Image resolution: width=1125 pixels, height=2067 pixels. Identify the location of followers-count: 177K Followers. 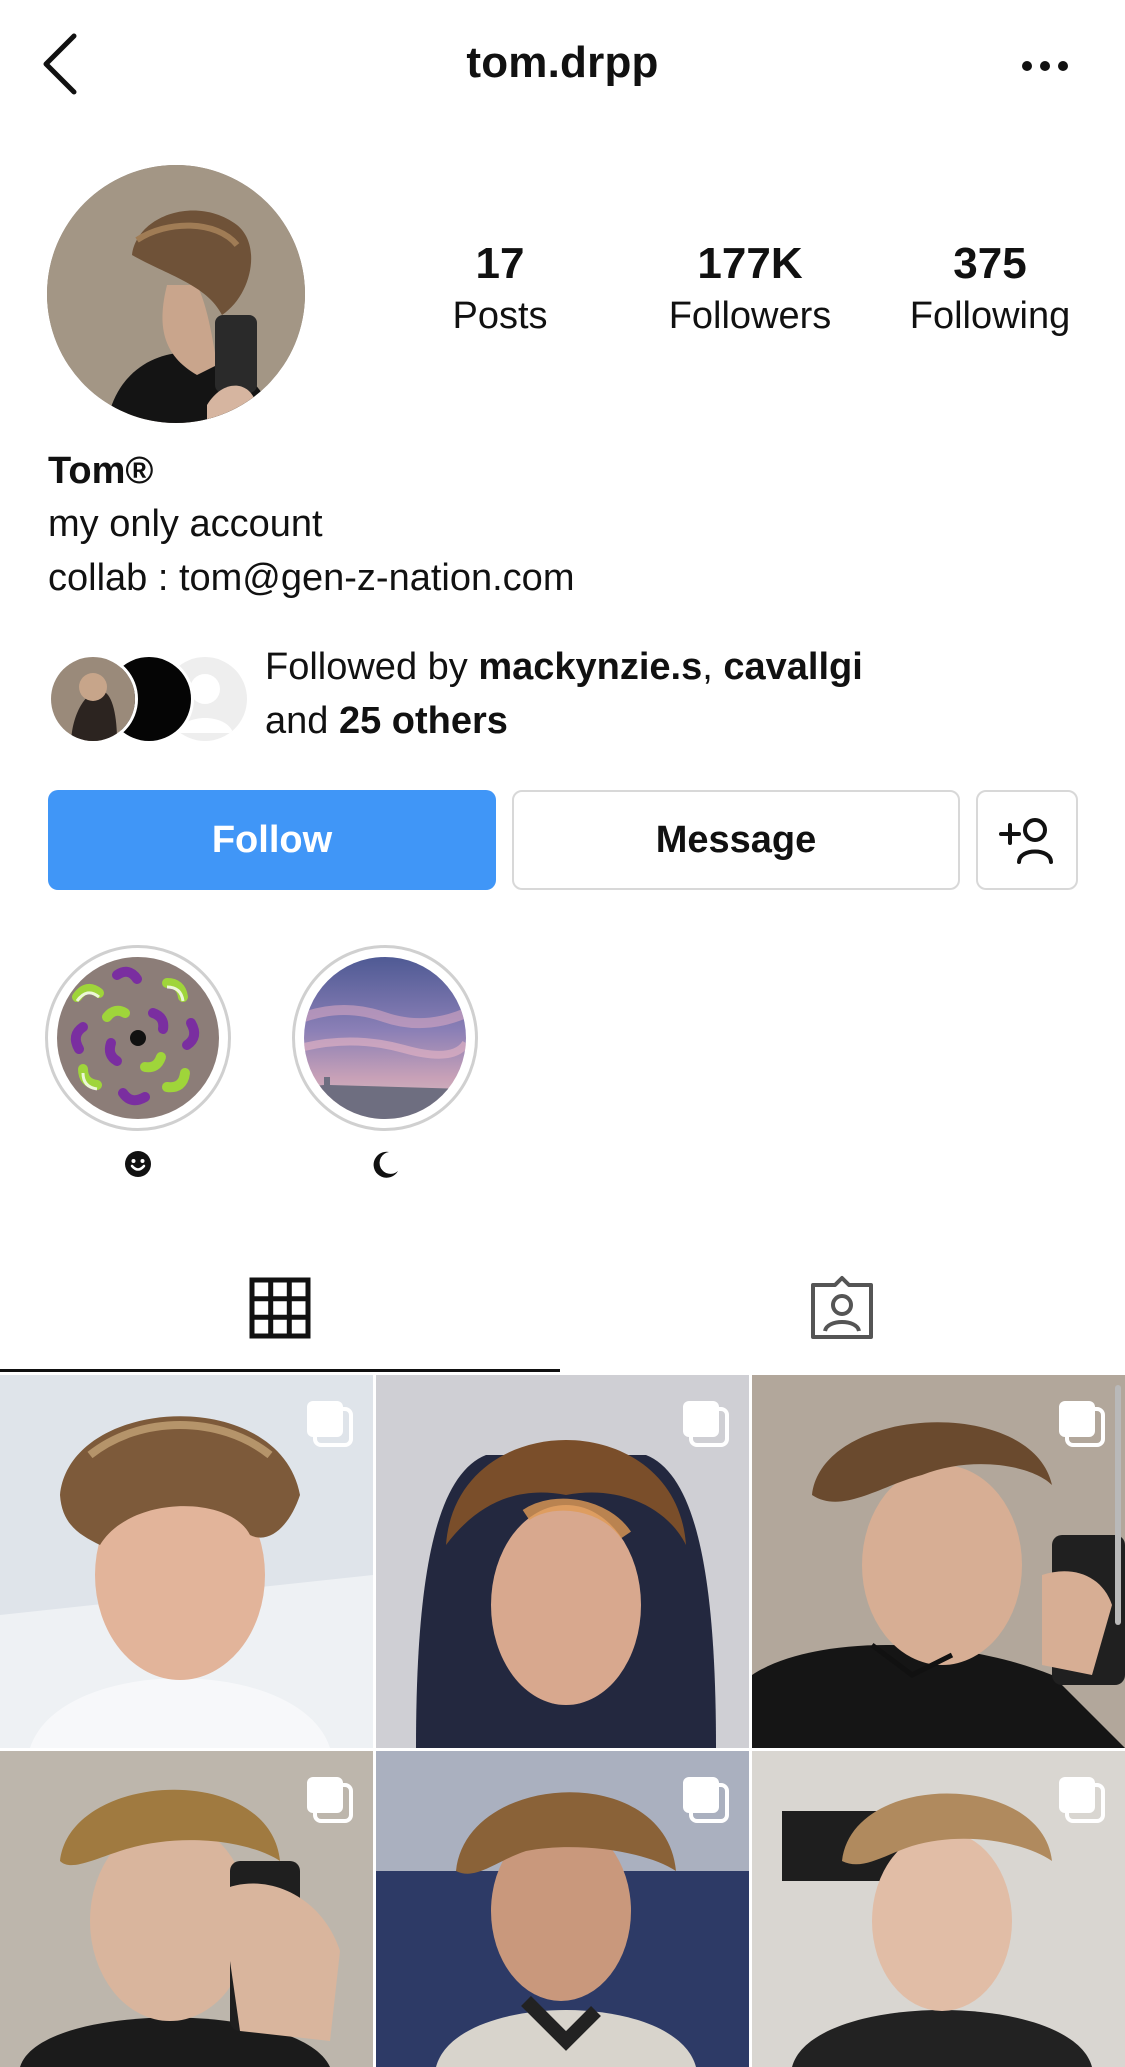
(750, 290).